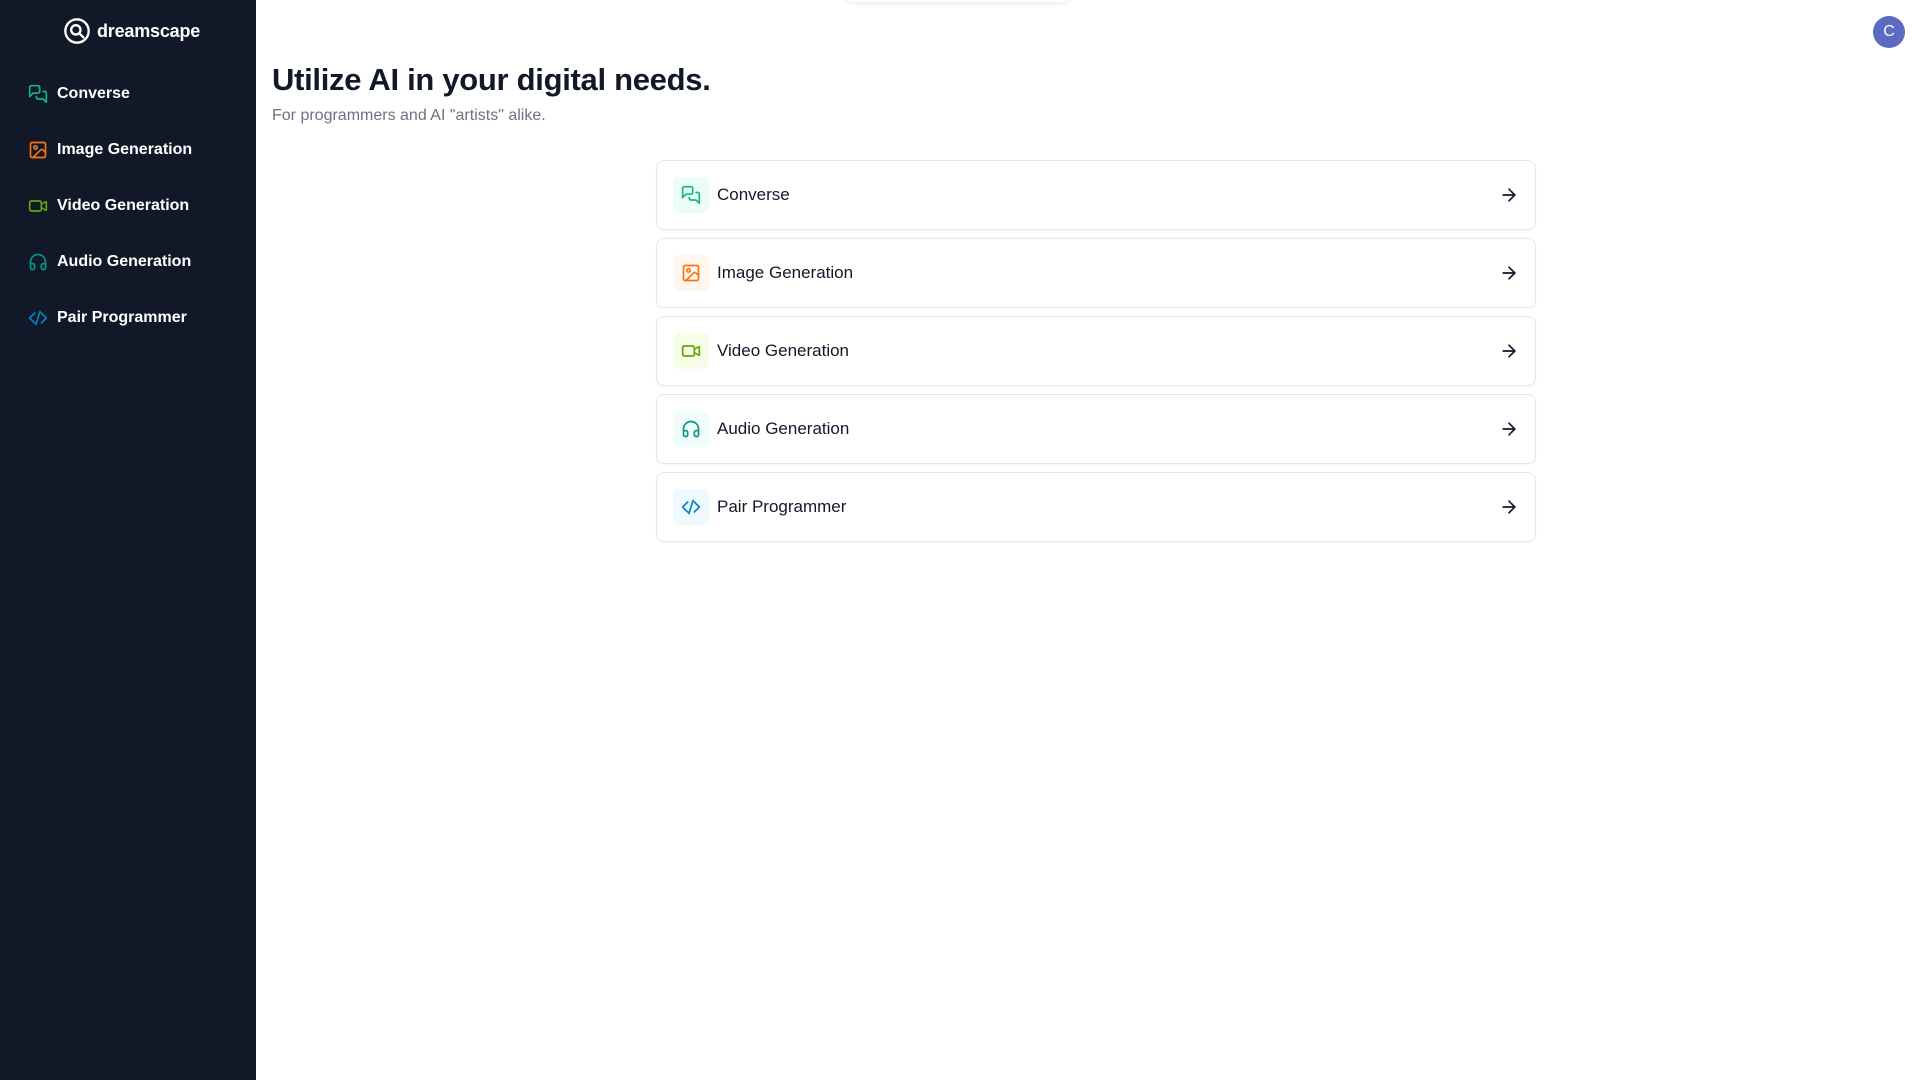  I want to click on logo-link: dreamscape, so click(131, 31).